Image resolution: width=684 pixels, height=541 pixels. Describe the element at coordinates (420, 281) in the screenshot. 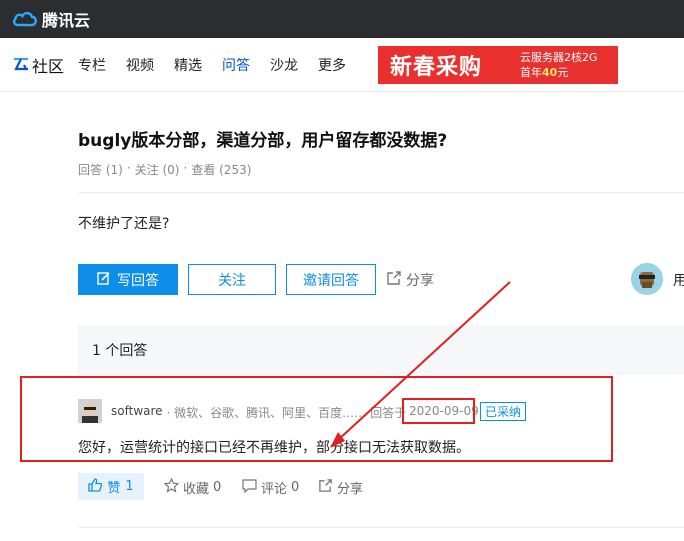

I see `share-label: 分享` at that location.